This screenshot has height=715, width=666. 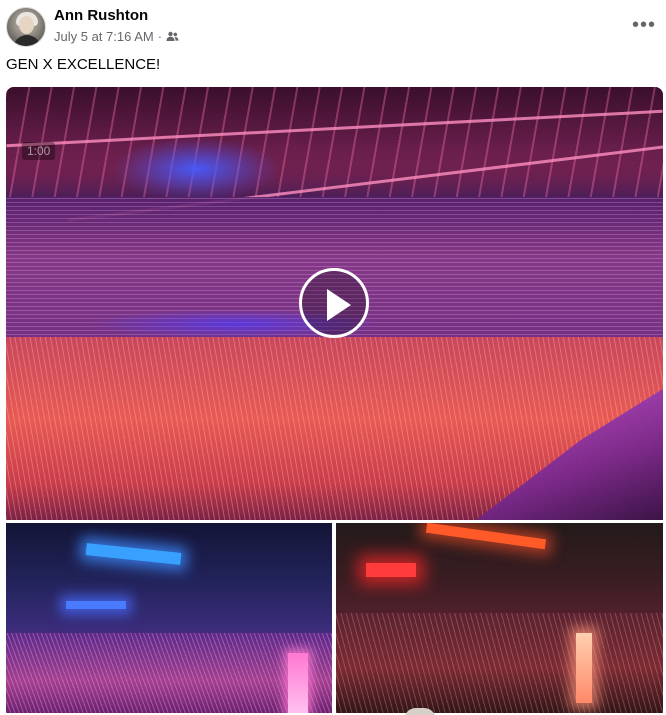 What do you see at coordinates (39, 151) in the screenshot?
I see `video-duration: 1:00` at bounding box center [39, 151].